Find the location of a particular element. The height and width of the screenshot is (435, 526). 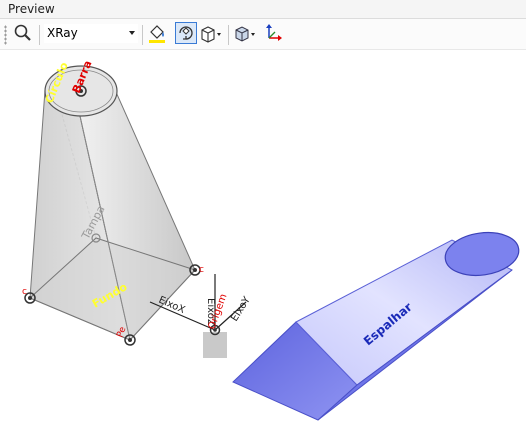

rotate-view-icon is located at coordinates (186, 33).